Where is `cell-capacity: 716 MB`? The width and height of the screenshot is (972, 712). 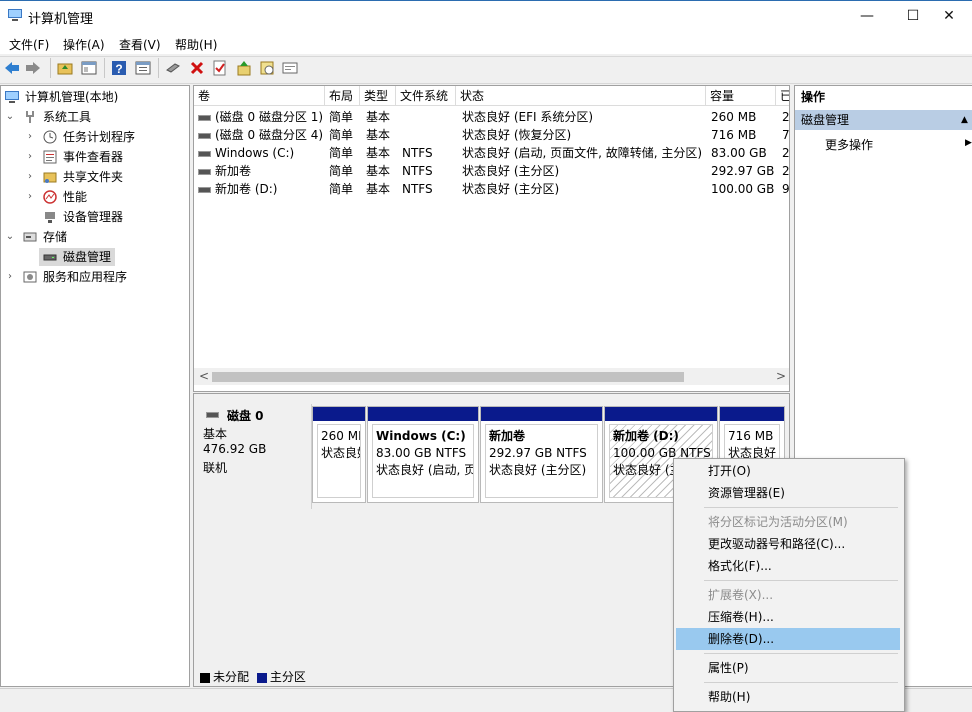
cell-capacity: 716 MB is located at coordinates (734, 135).